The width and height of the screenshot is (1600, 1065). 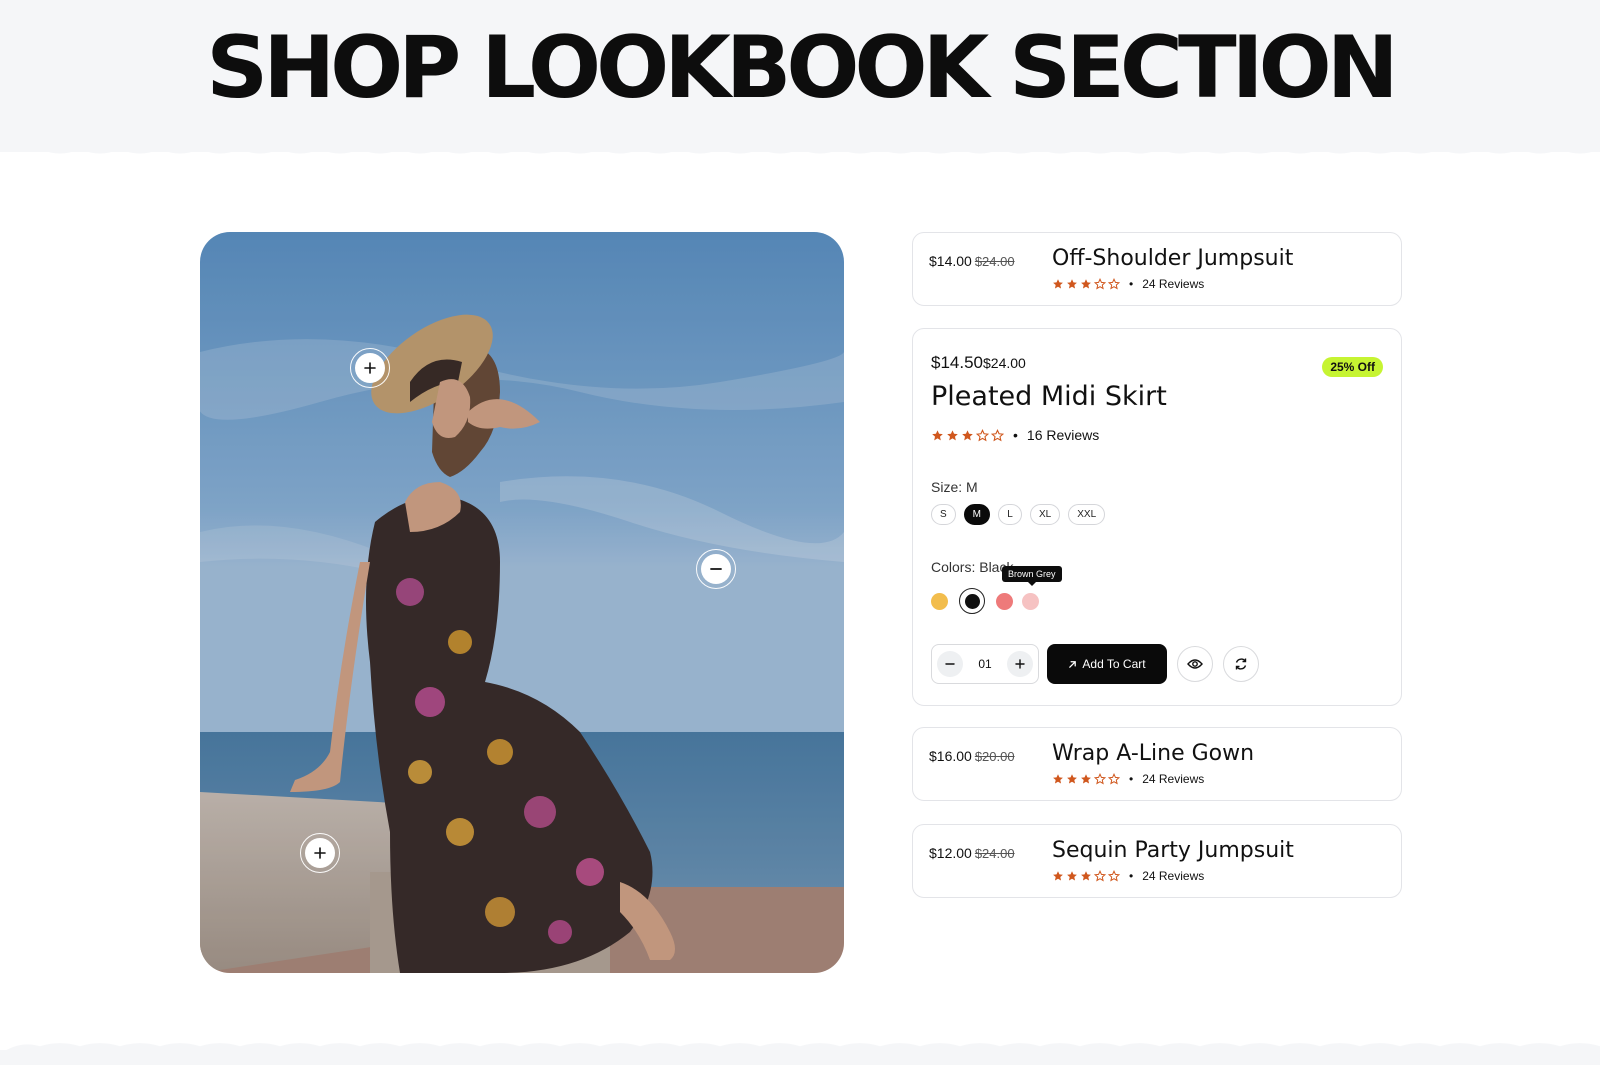 What do you see at coordinates (1172, 258) in the screenshot?
I see `product-name: Off-Shoulder Jumpsuit` at bounding box center [1172, 258].